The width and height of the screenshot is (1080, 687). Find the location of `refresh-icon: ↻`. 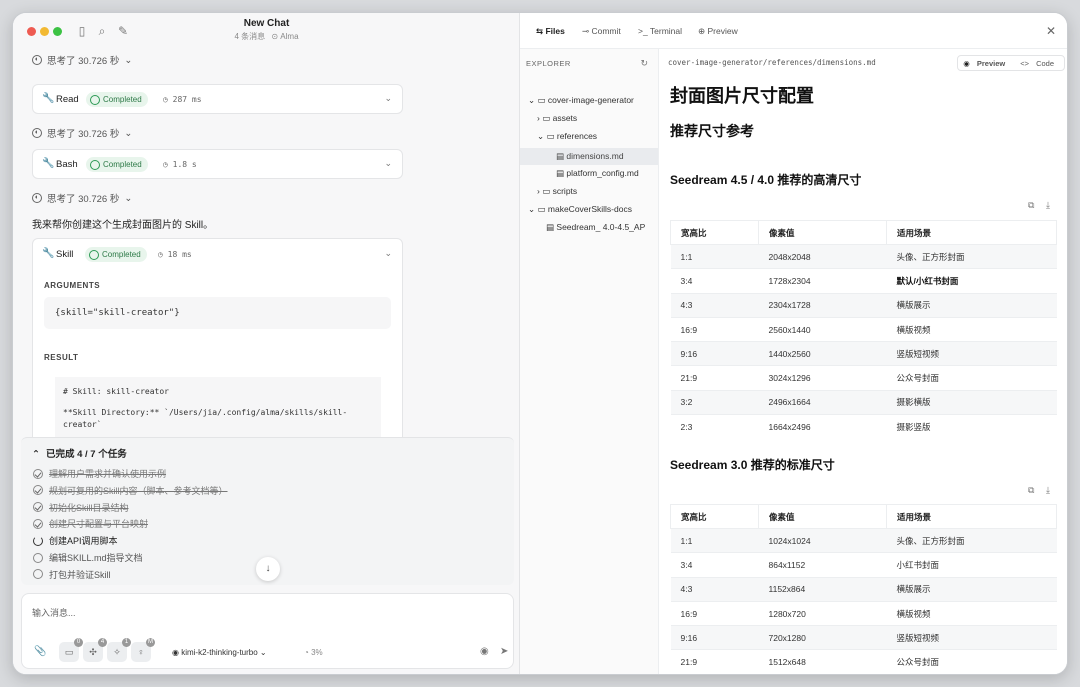

refresh-icon: ↻ is located at coordinates (644, 63).